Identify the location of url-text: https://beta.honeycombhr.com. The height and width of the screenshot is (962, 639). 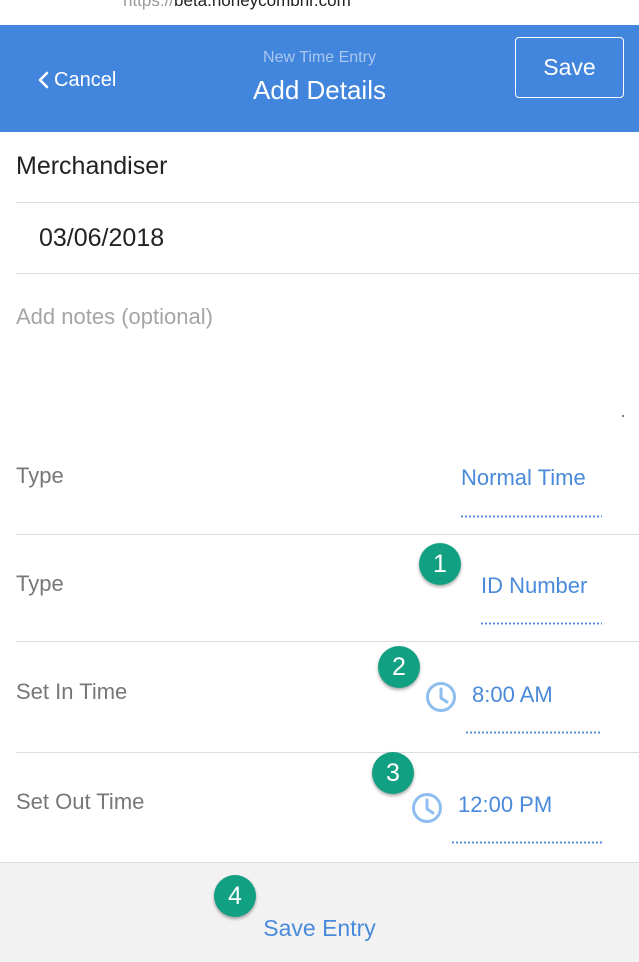
(237, 5).